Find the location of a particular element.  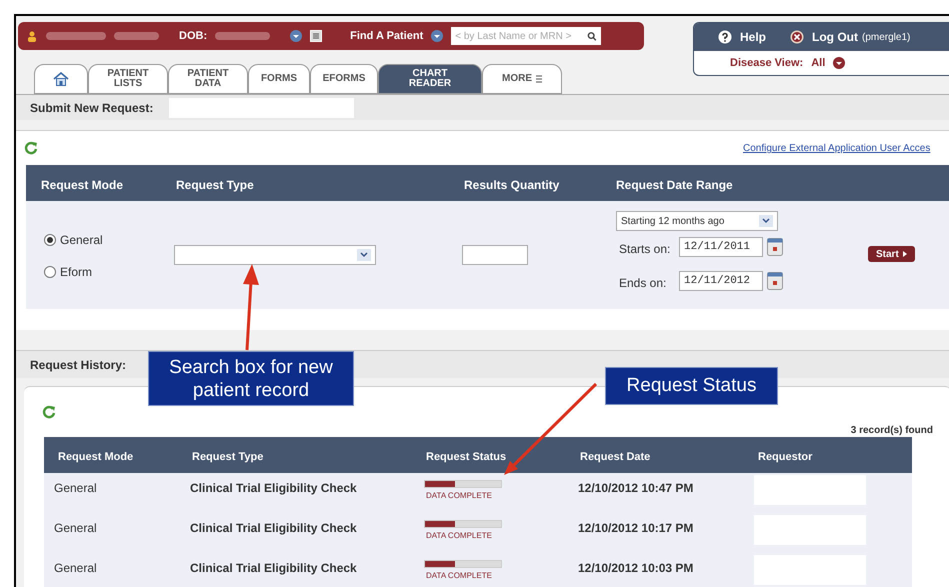

callout-box: Search box for new patient record is located at coordinates (251, 378).